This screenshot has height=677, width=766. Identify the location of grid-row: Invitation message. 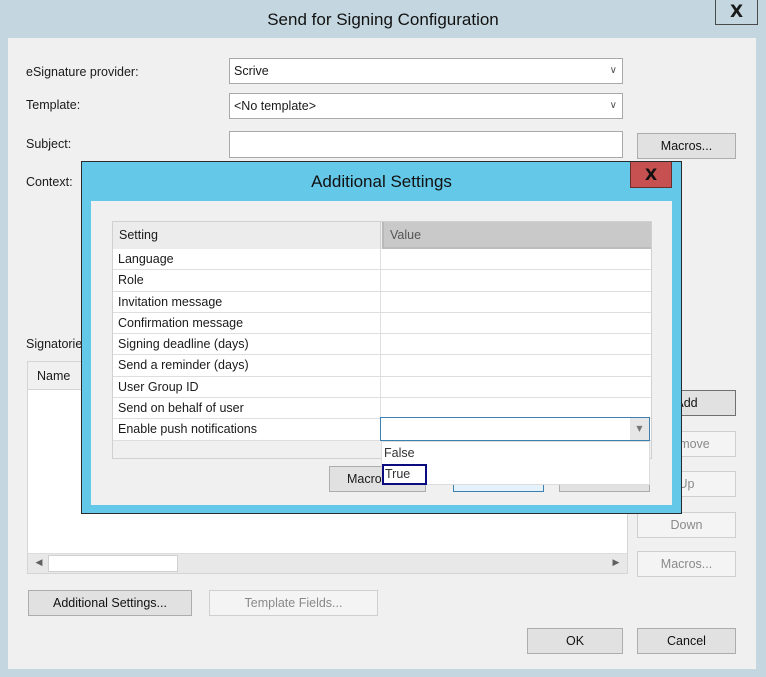
(382, 302).